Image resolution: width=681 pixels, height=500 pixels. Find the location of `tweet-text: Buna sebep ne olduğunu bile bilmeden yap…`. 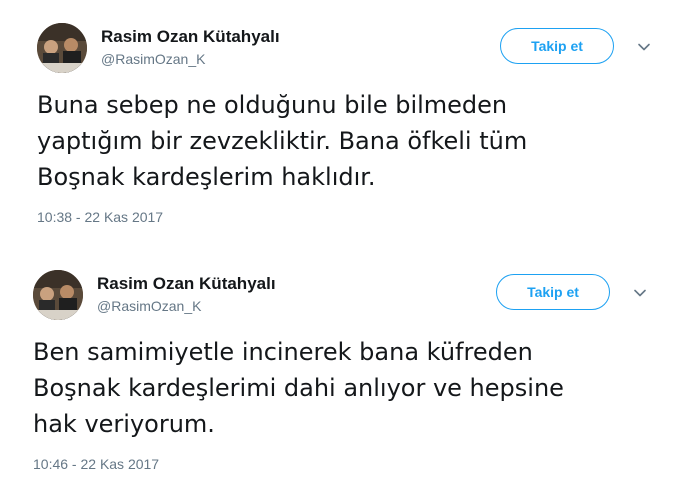

tweet-text: Buna sebep ne olduğunu bile bilmeden yap… is located at coordinates (282, 141).